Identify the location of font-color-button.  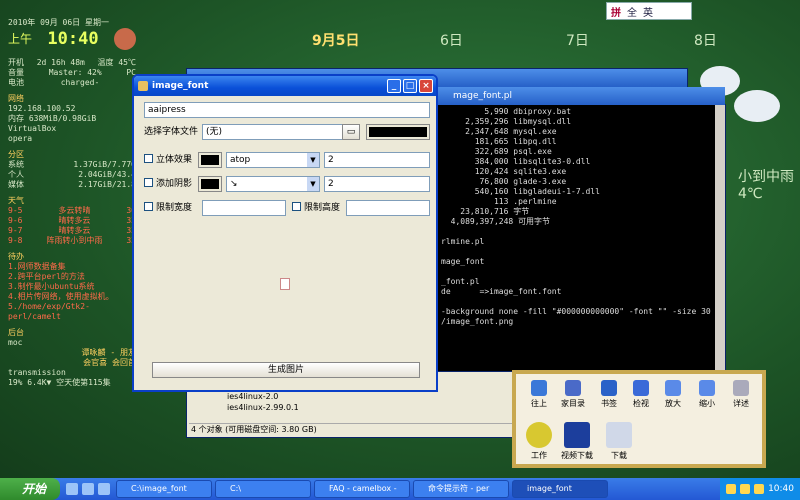
(398, 132).